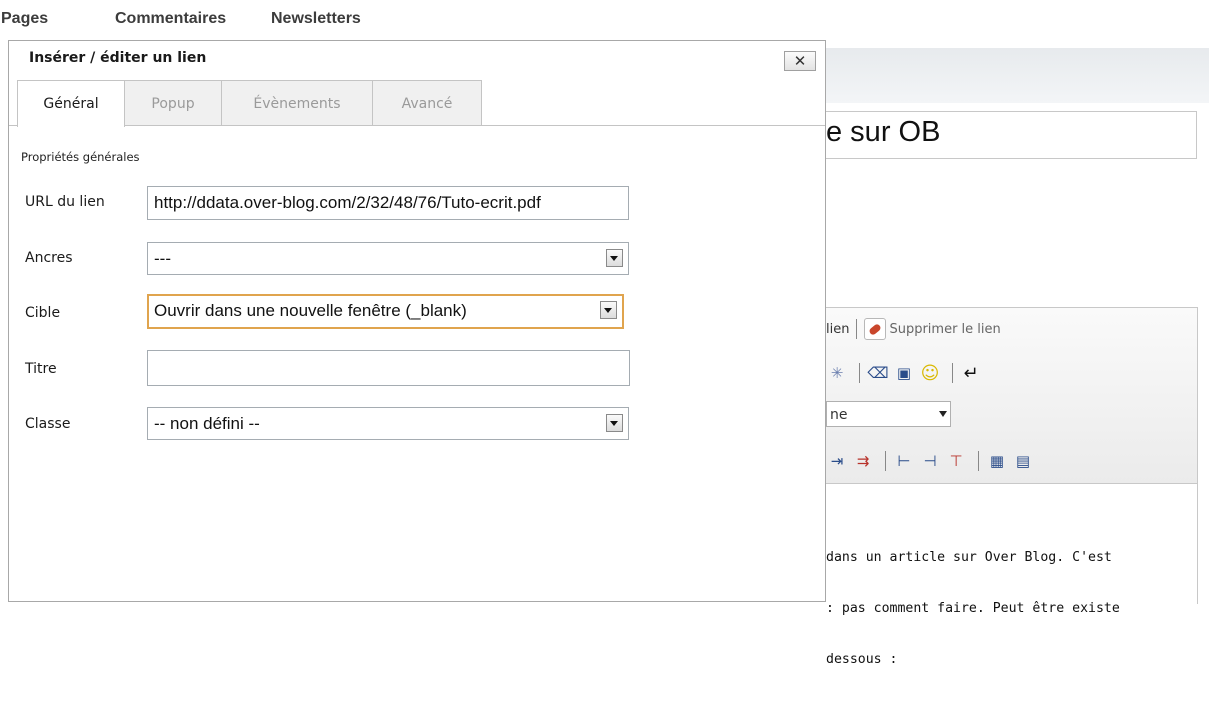 This screenshot has width=1209, height=702. I want to click on insert-col-before-icon: ⊢, so click(904, 461).